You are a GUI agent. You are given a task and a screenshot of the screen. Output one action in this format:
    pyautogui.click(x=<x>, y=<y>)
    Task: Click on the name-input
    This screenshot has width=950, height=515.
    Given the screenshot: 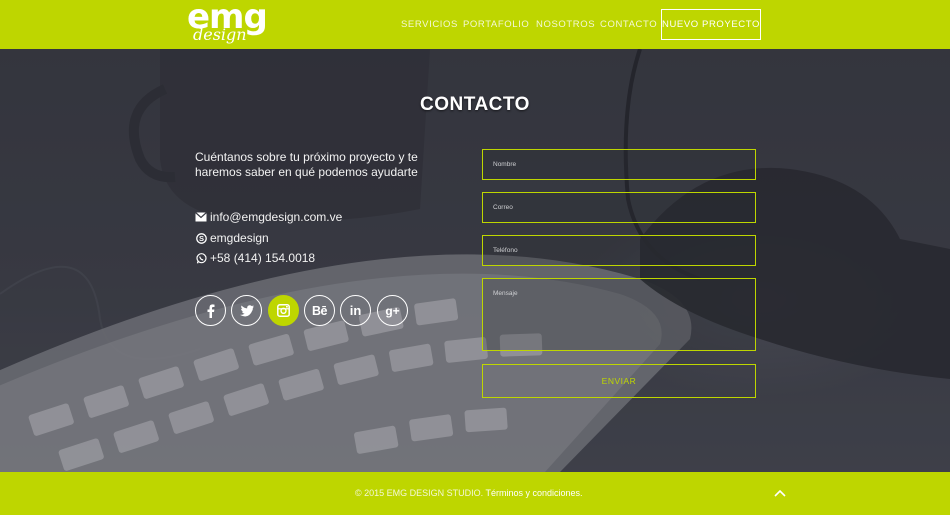 What is the action you would take?
    pyautogui.click(x=619, y=164)
    